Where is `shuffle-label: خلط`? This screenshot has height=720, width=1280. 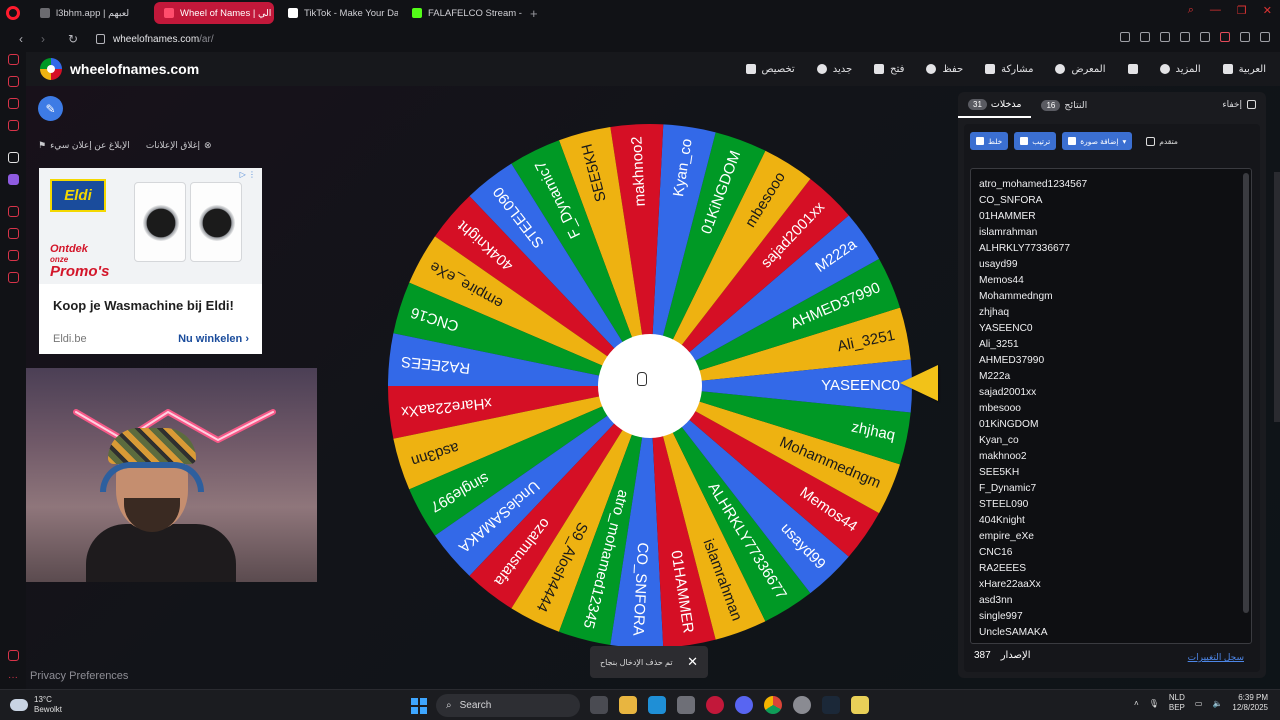
shuffle-label: خلط is located at coordinates (995, 141).